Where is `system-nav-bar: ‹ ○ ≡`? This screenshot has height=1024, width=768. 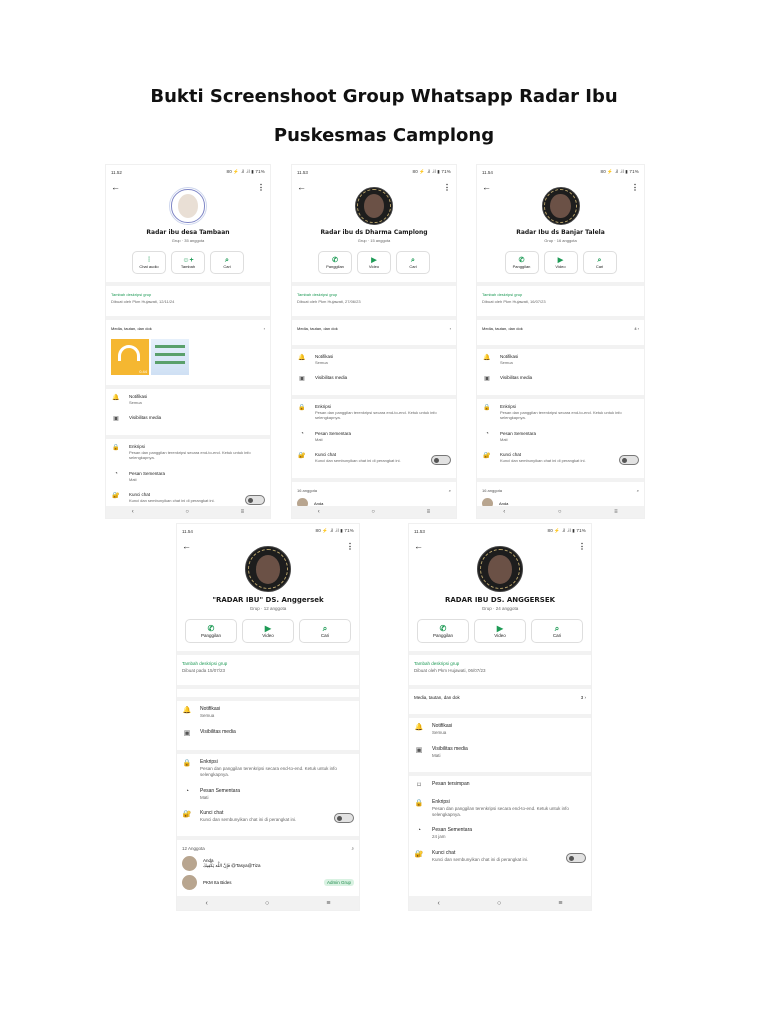
system-nav-bar: ‹ ○ ≡ is located at coordinates (560, 512).